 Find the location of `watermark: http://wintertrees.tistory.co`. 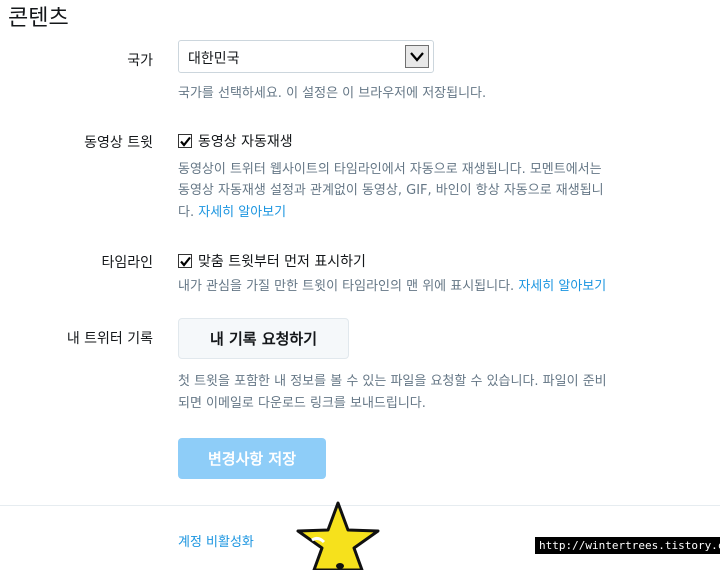

watermark: http://wintertrees.tistory.co is located at coordinates (627, 545).